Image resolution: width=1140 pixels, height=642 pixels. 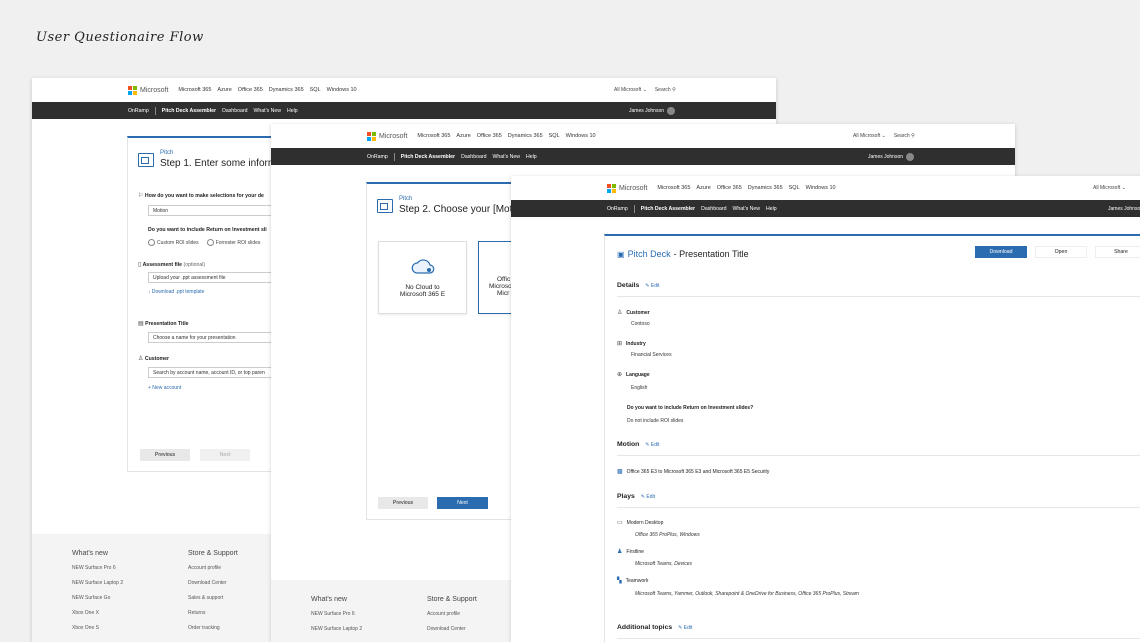 What do you see at coordinates (1001, 252) in the screenshot?
I see `download-button: Download` at bounding box center [1001, 252].